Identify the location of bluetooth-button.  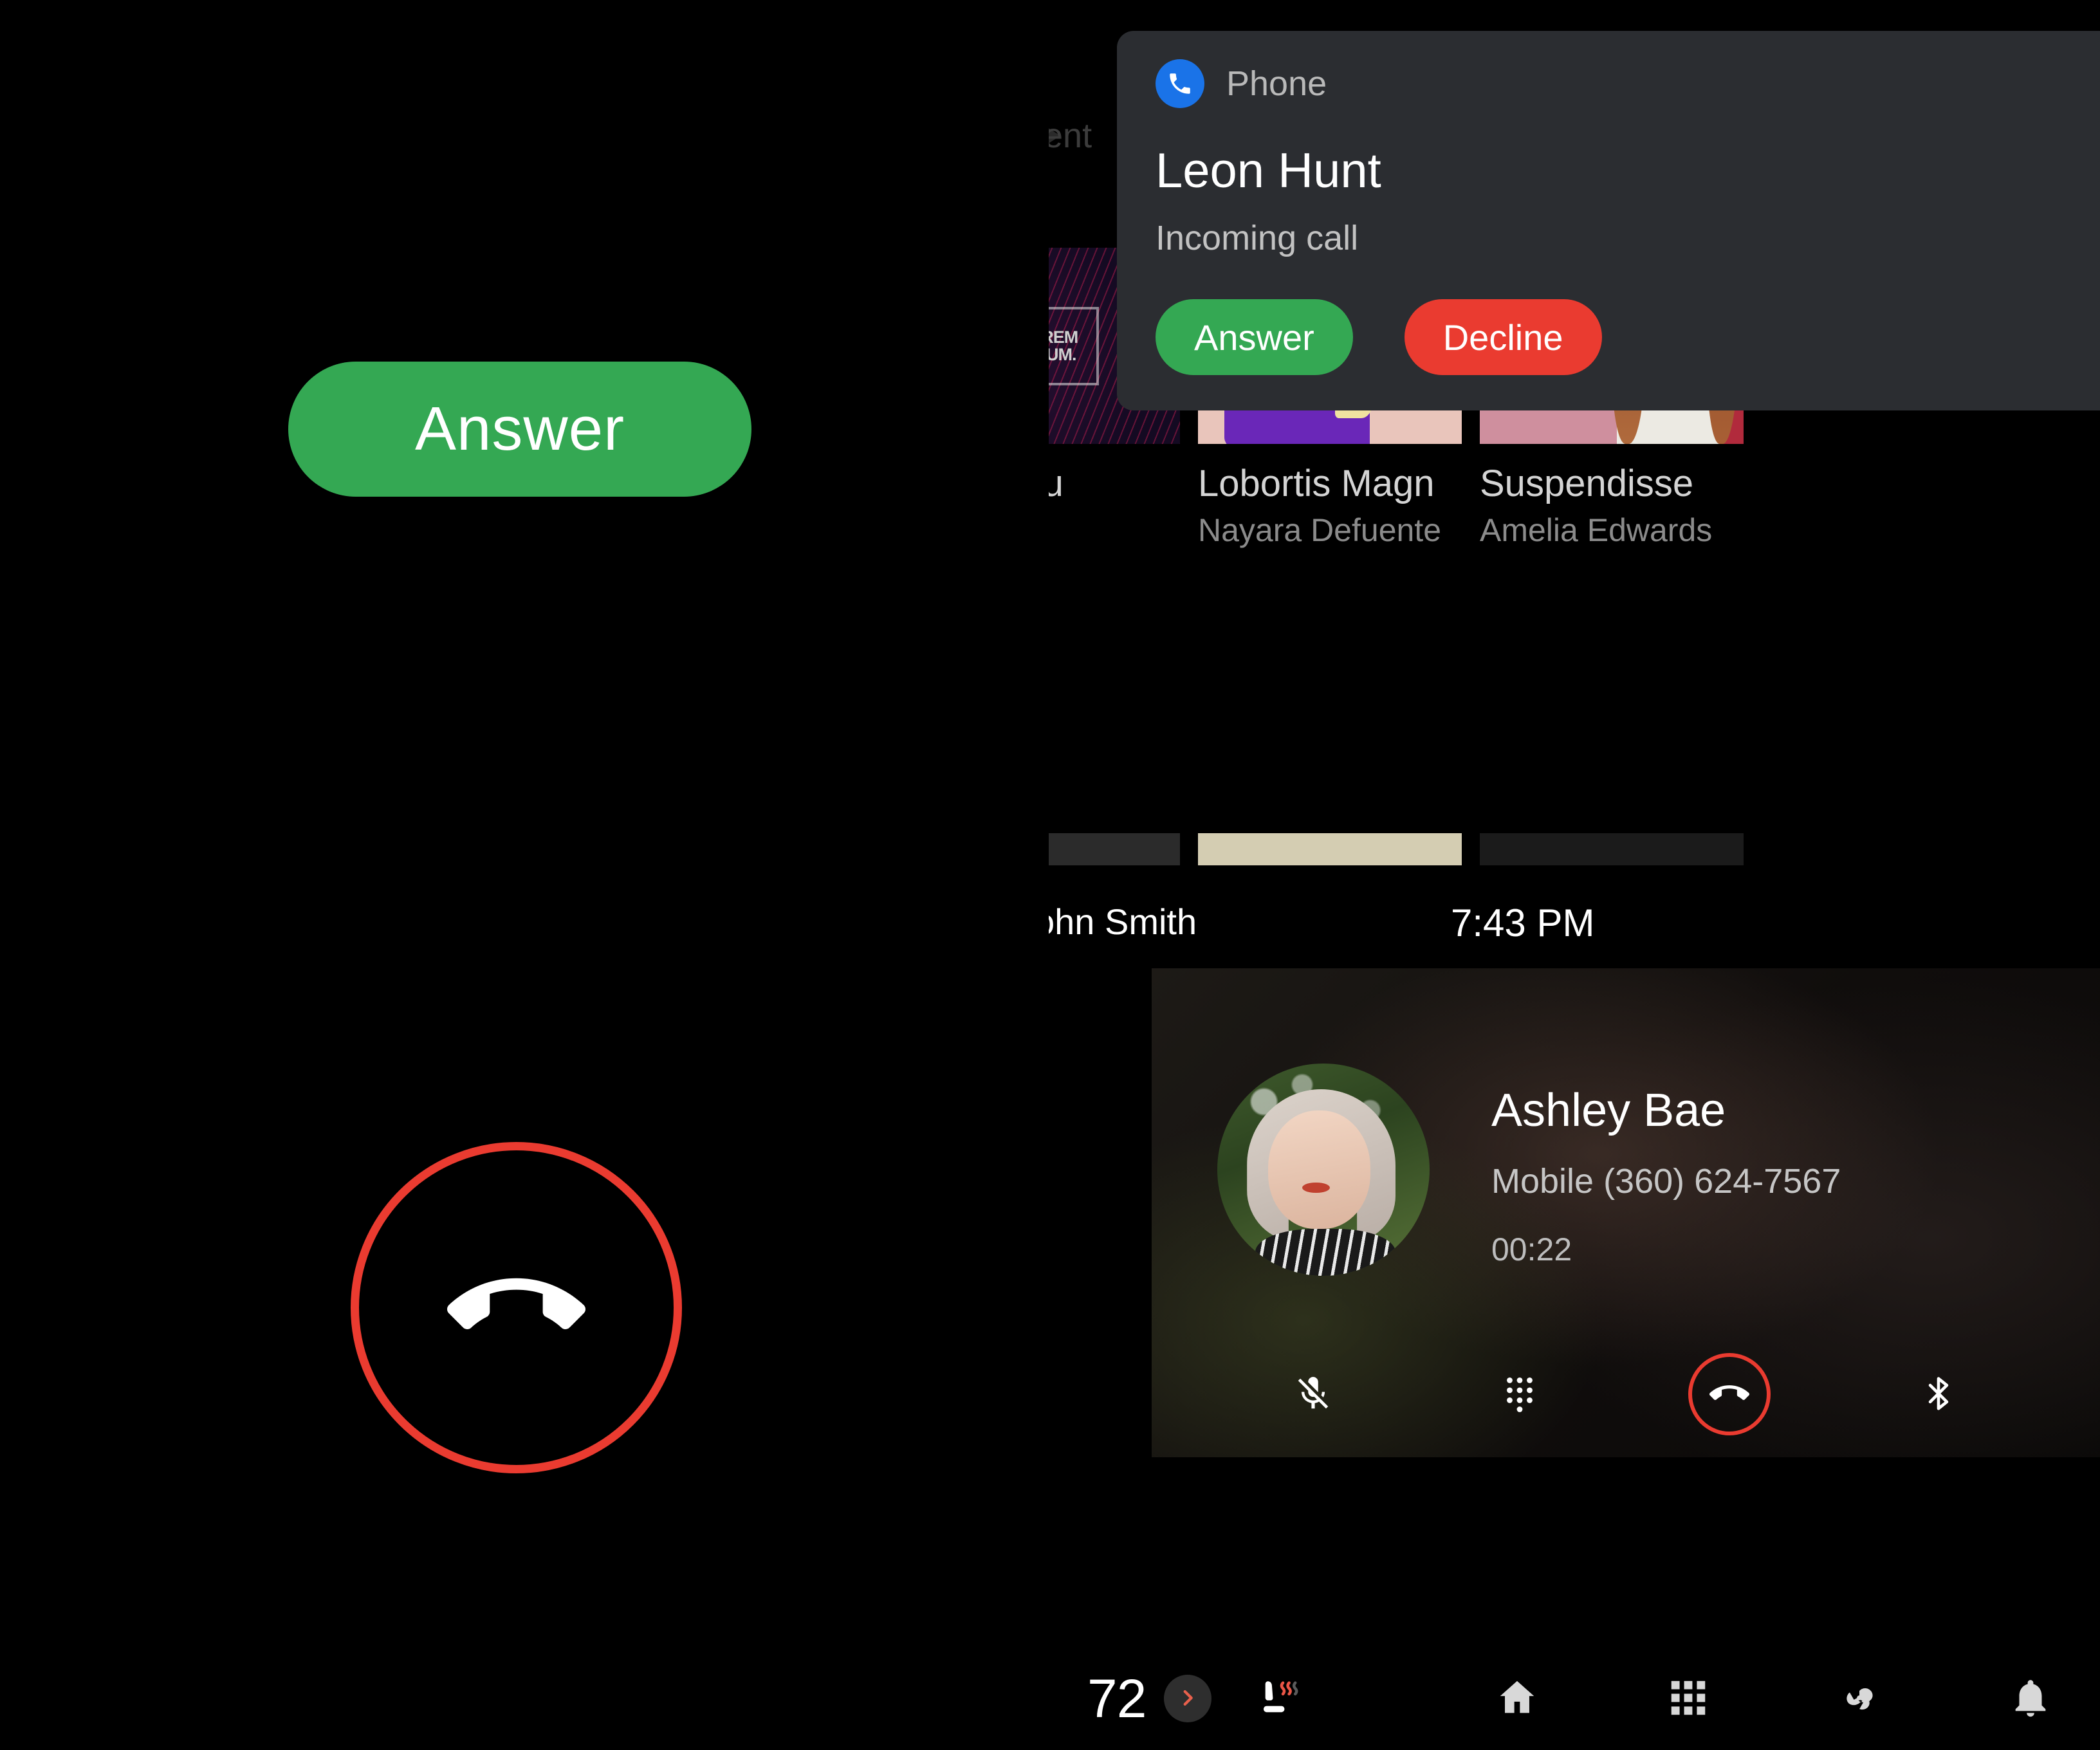
(1938, 1394).